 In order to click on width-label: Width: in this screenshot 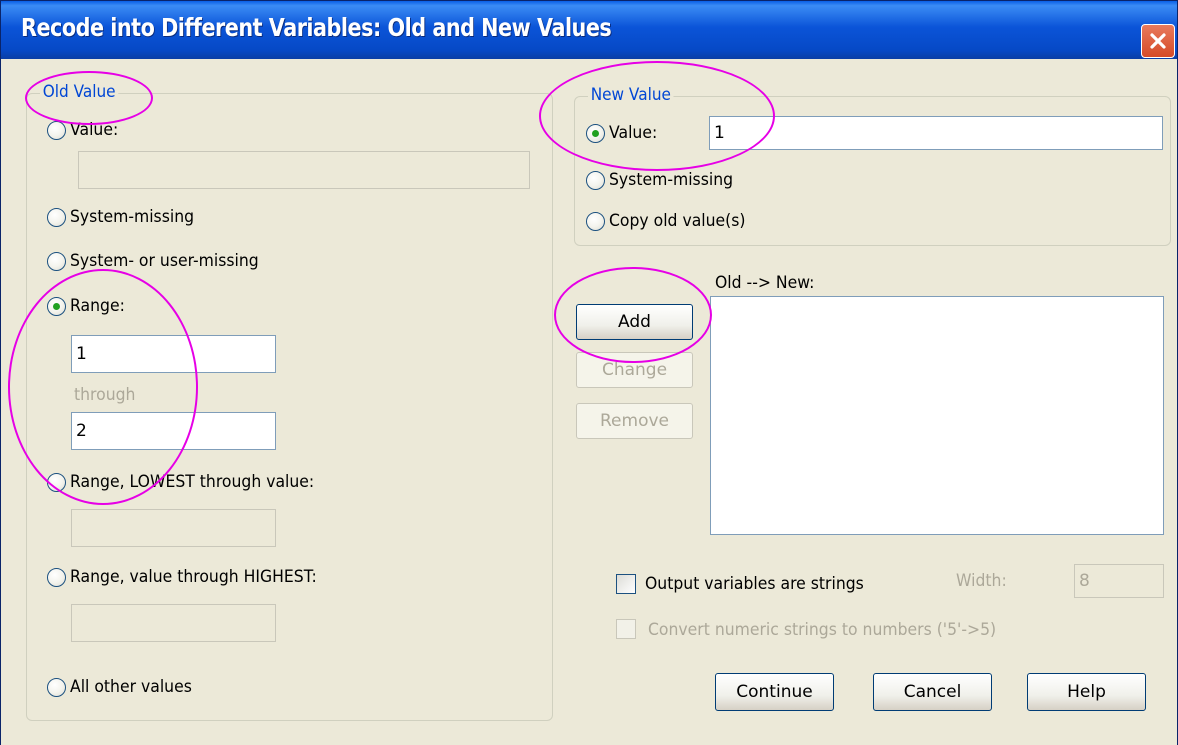, I will do `click(981, 581)`.